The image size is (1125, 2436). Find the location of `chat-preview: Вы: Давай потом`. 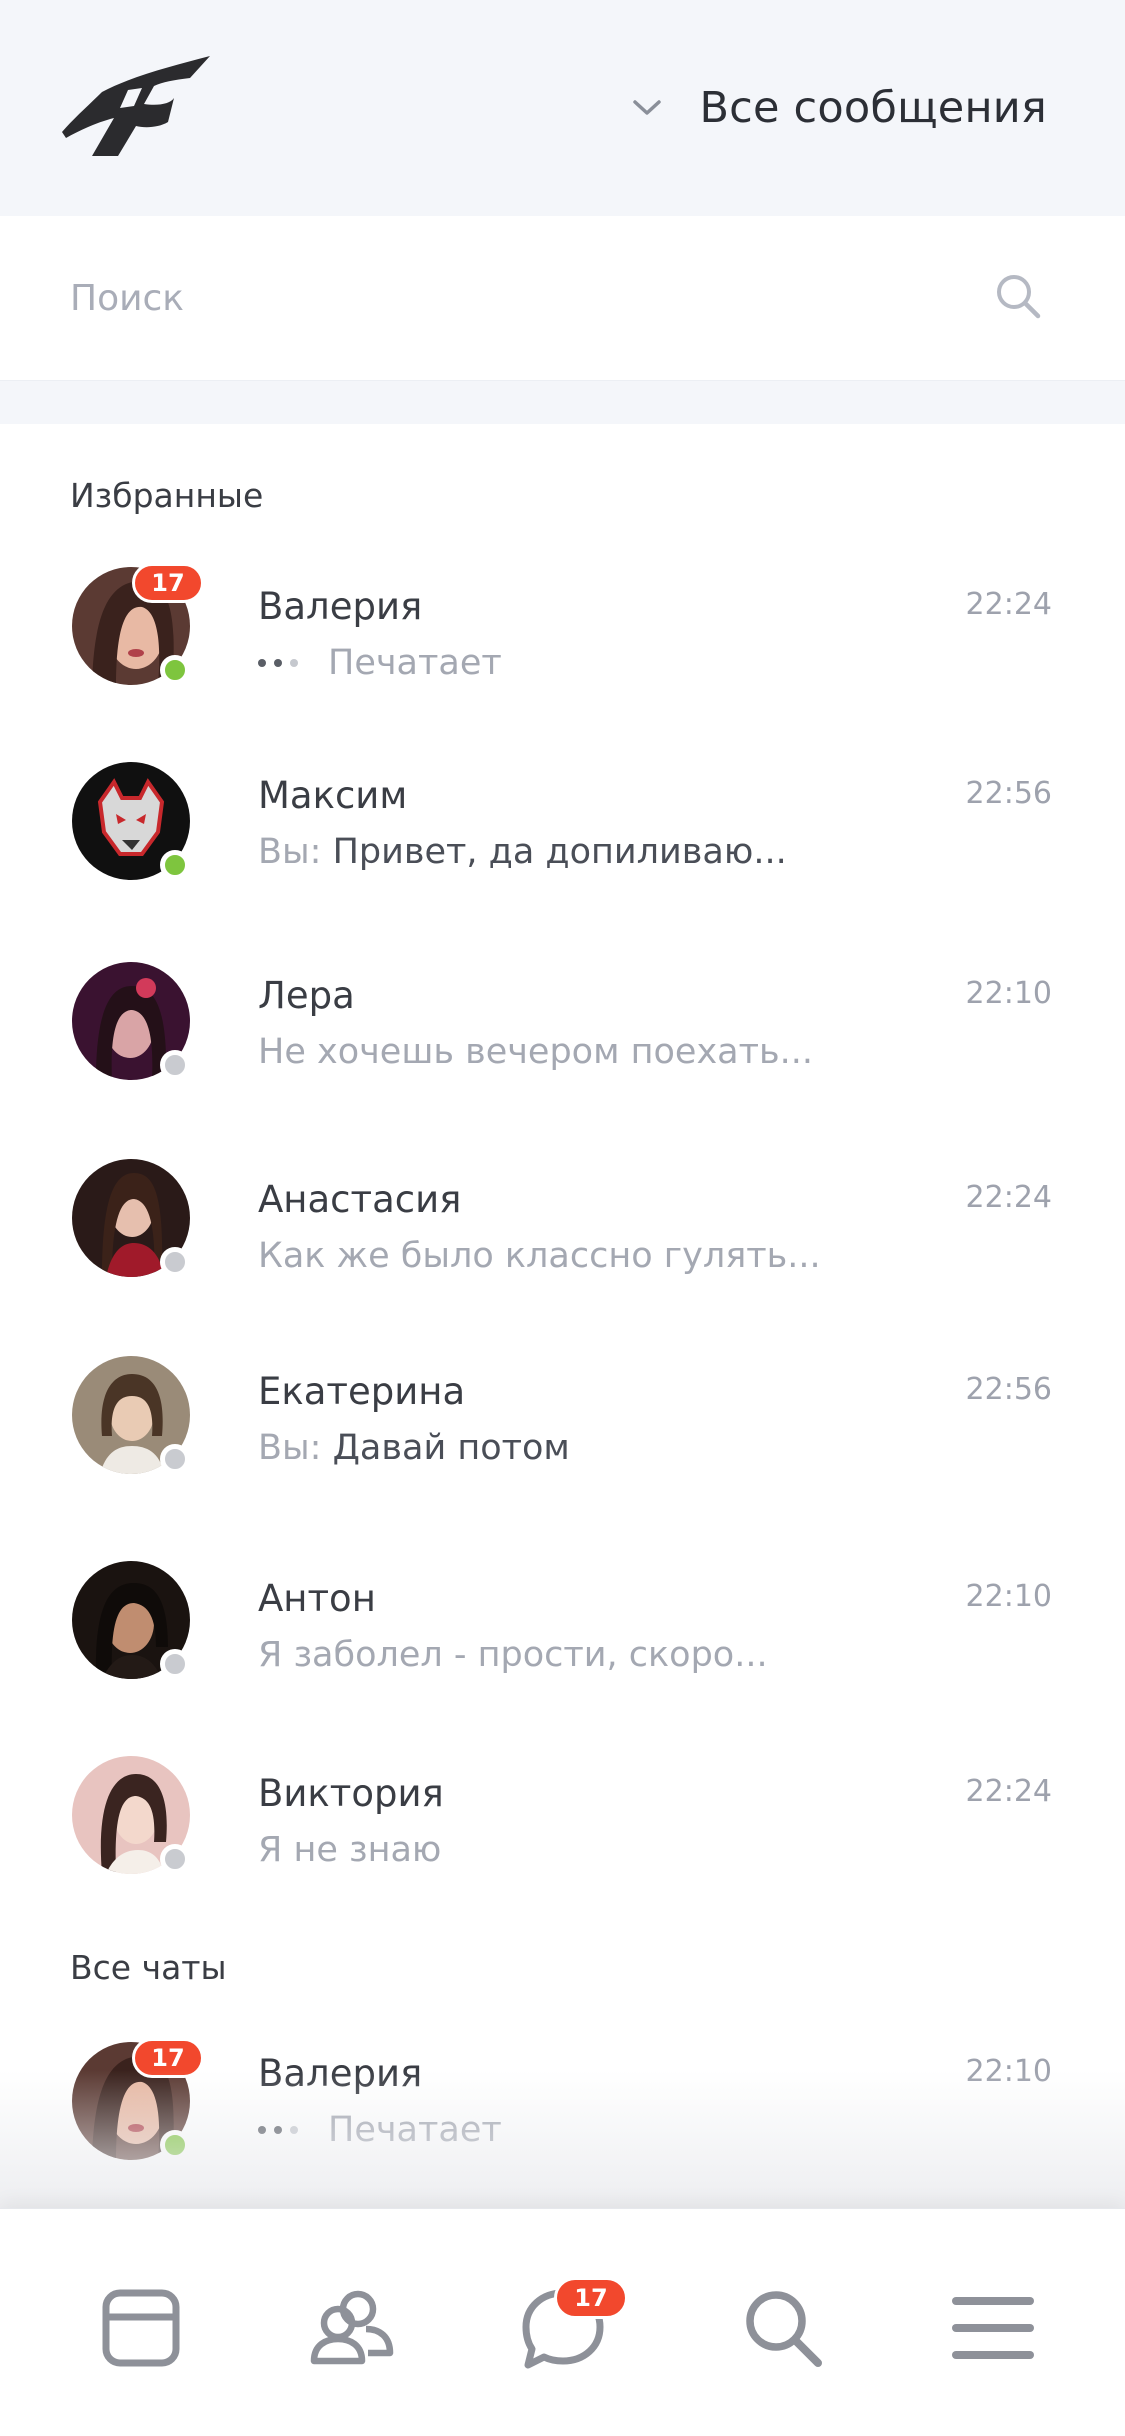

chat-preview: Вы: Давай потом is located at coordinates (658, 1448).